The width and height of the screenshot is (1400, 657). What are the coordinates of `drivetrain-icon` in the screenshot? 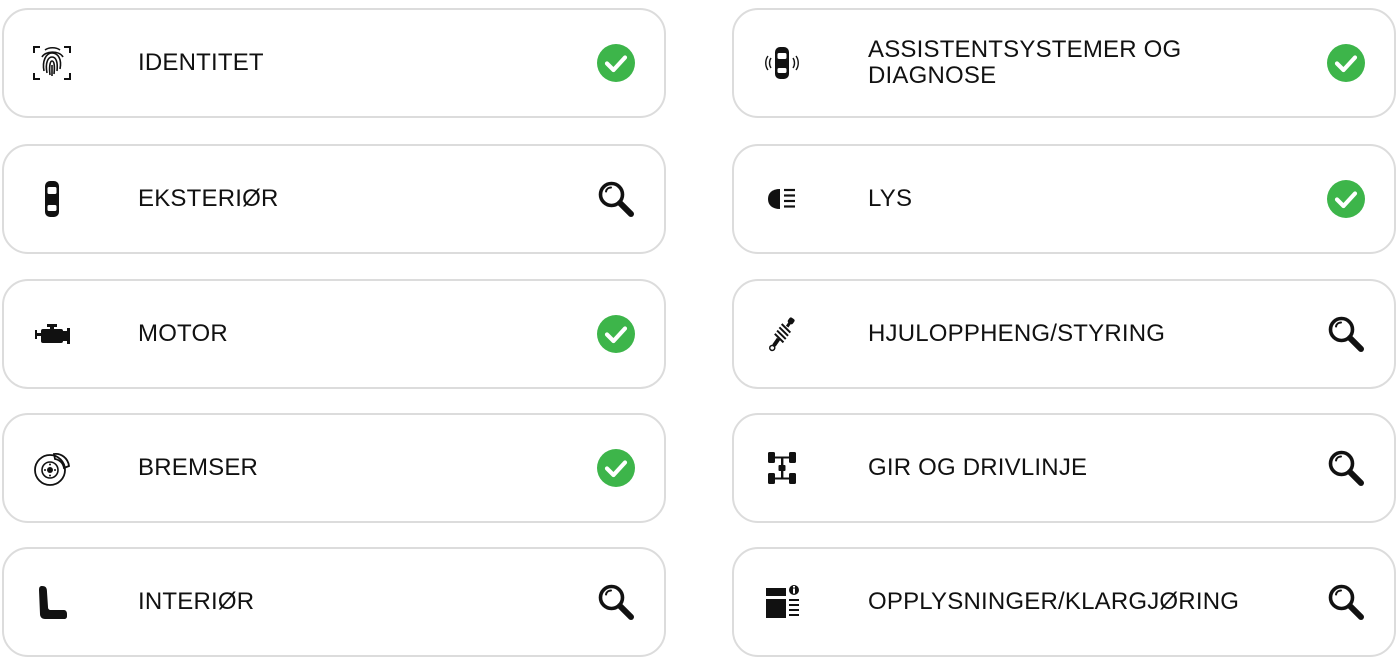 It's located at (782, 468).